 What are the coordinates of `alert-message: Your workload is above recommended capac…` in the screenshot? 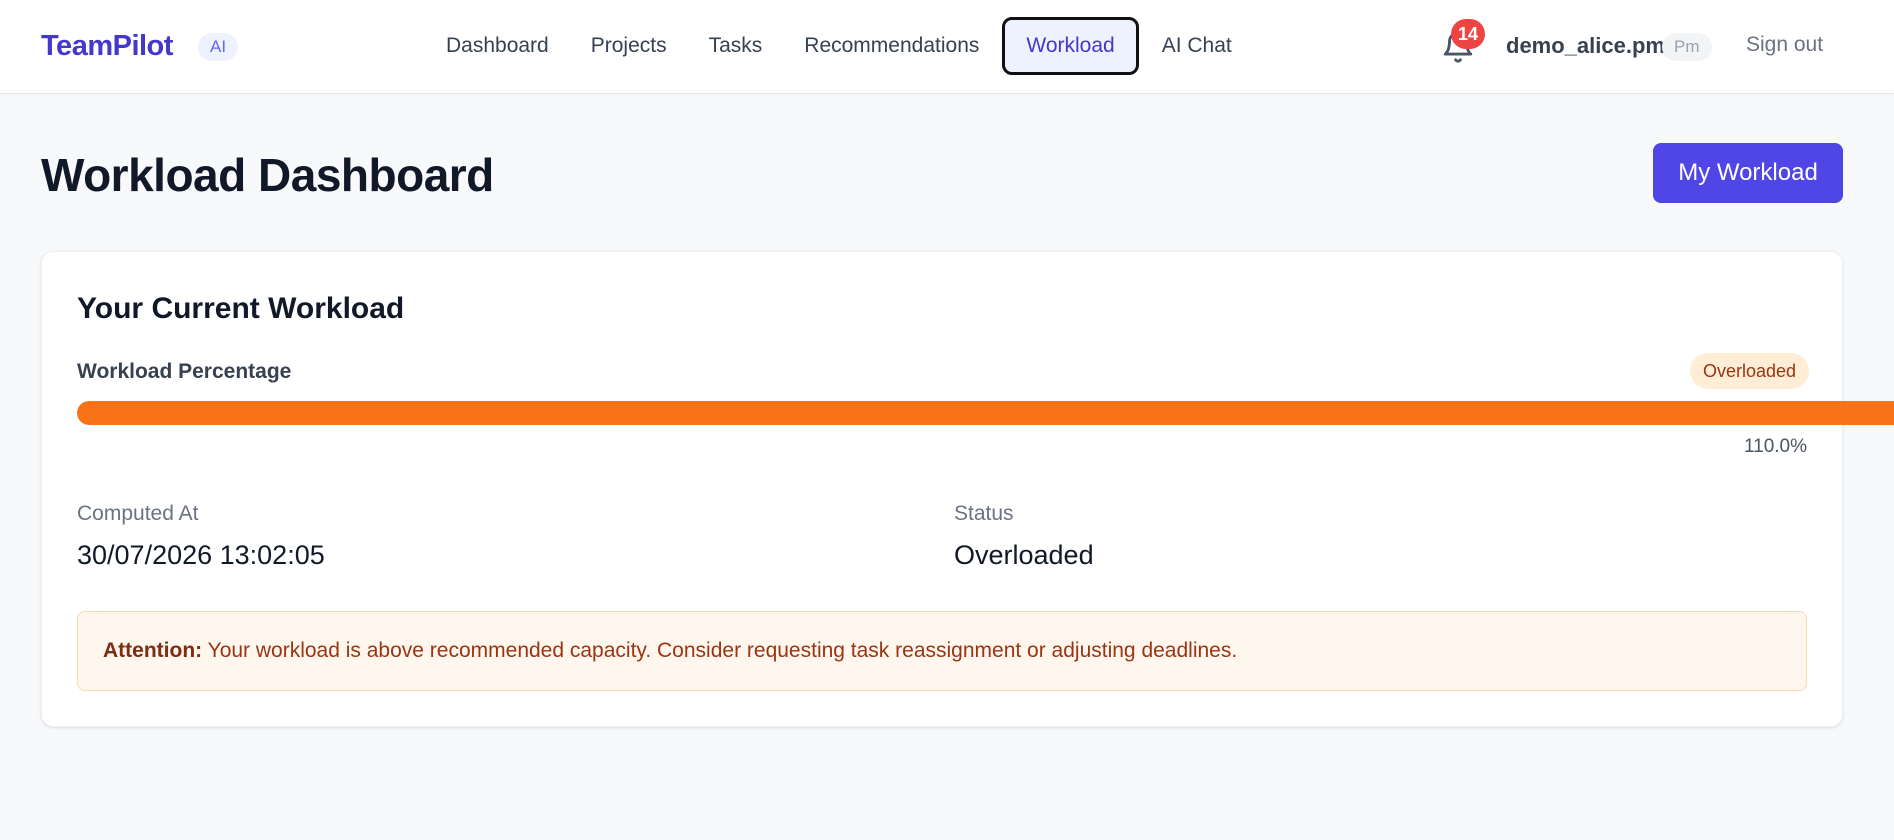 It's located at (722, 650).